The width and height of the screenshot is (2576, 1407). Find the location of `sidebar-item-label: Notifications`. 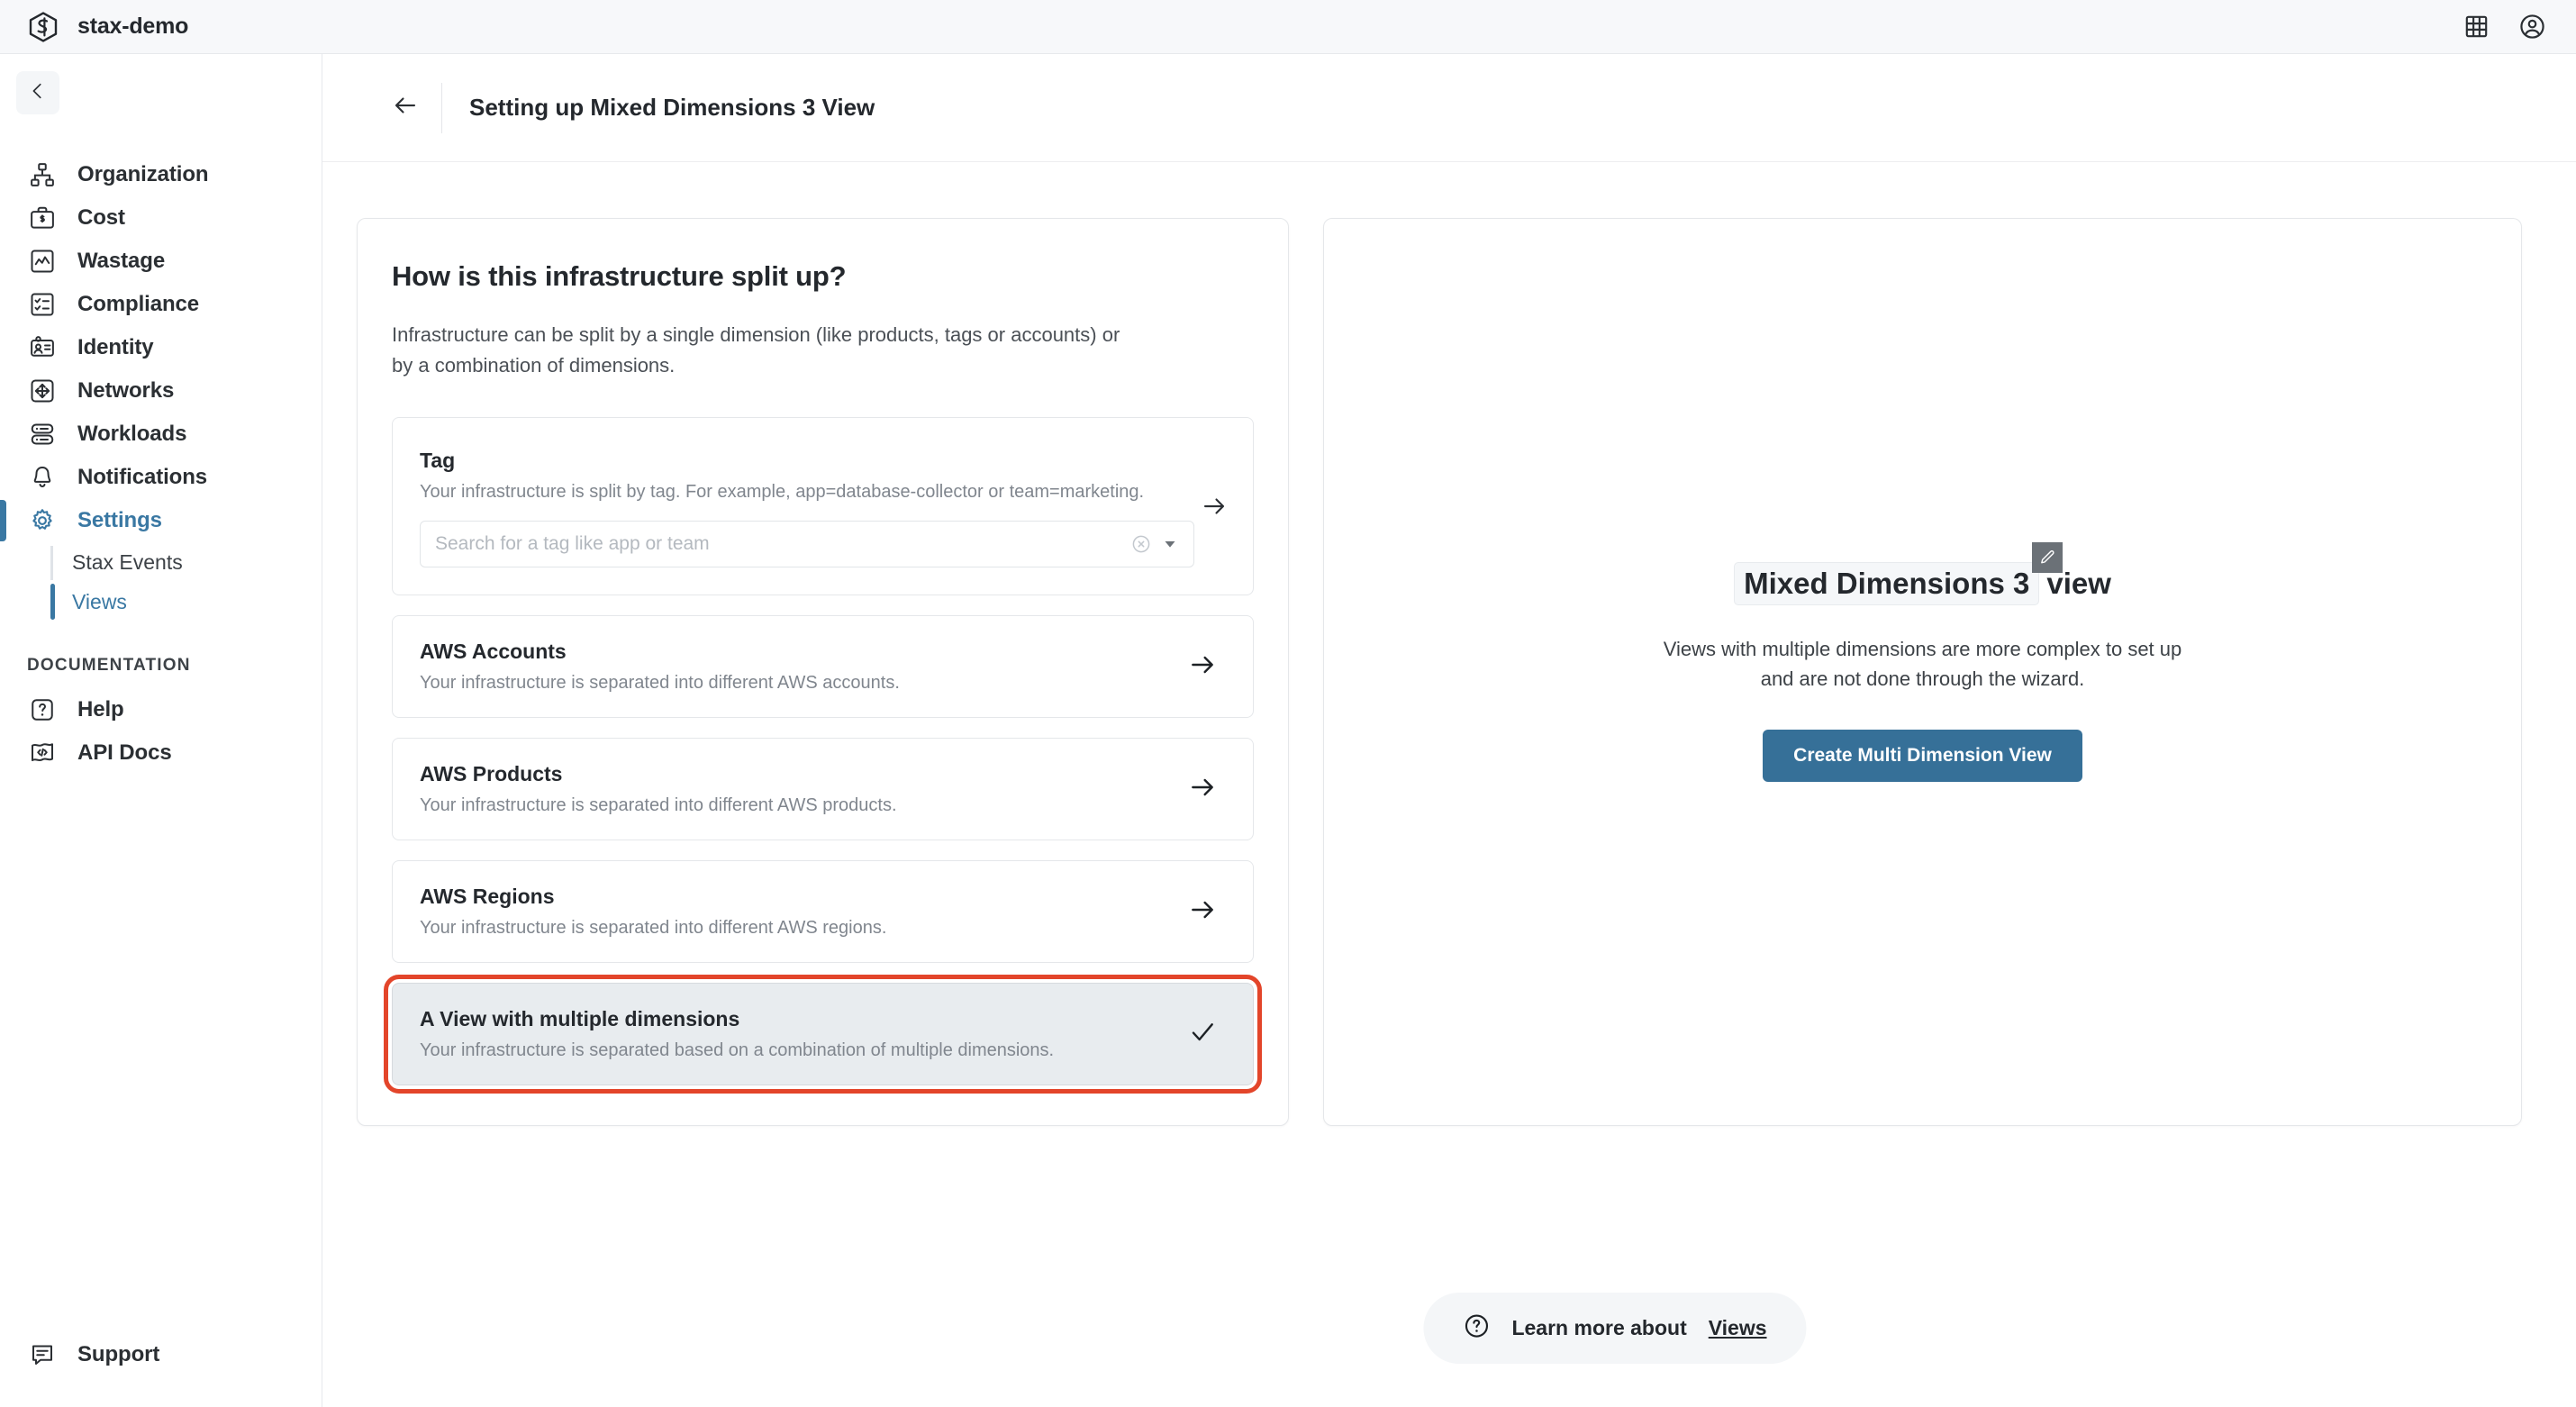

sidebar-item-label: Notifications is located at coordinates (142, 477).